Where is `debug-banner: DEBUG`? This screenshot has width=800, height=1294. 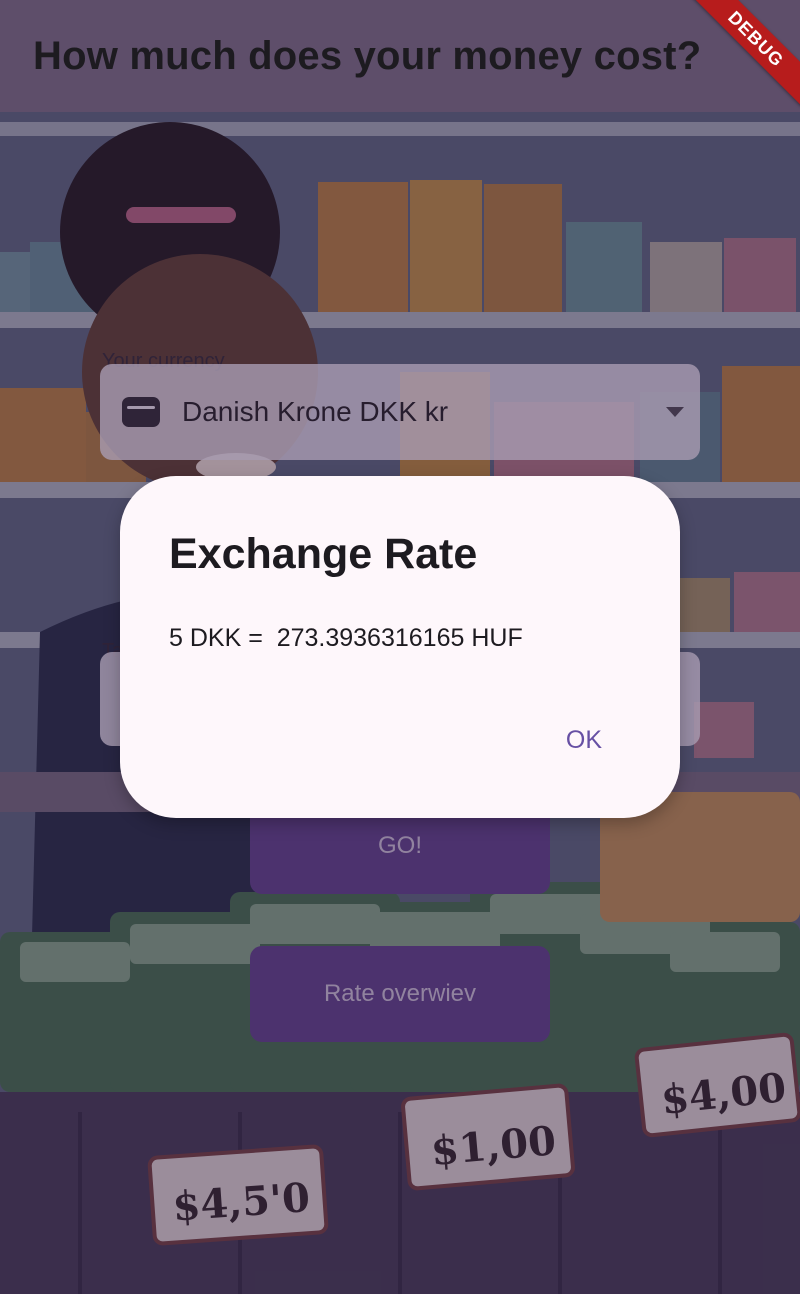 debug-banner: DEBUG is located at coordinates (745, 55).